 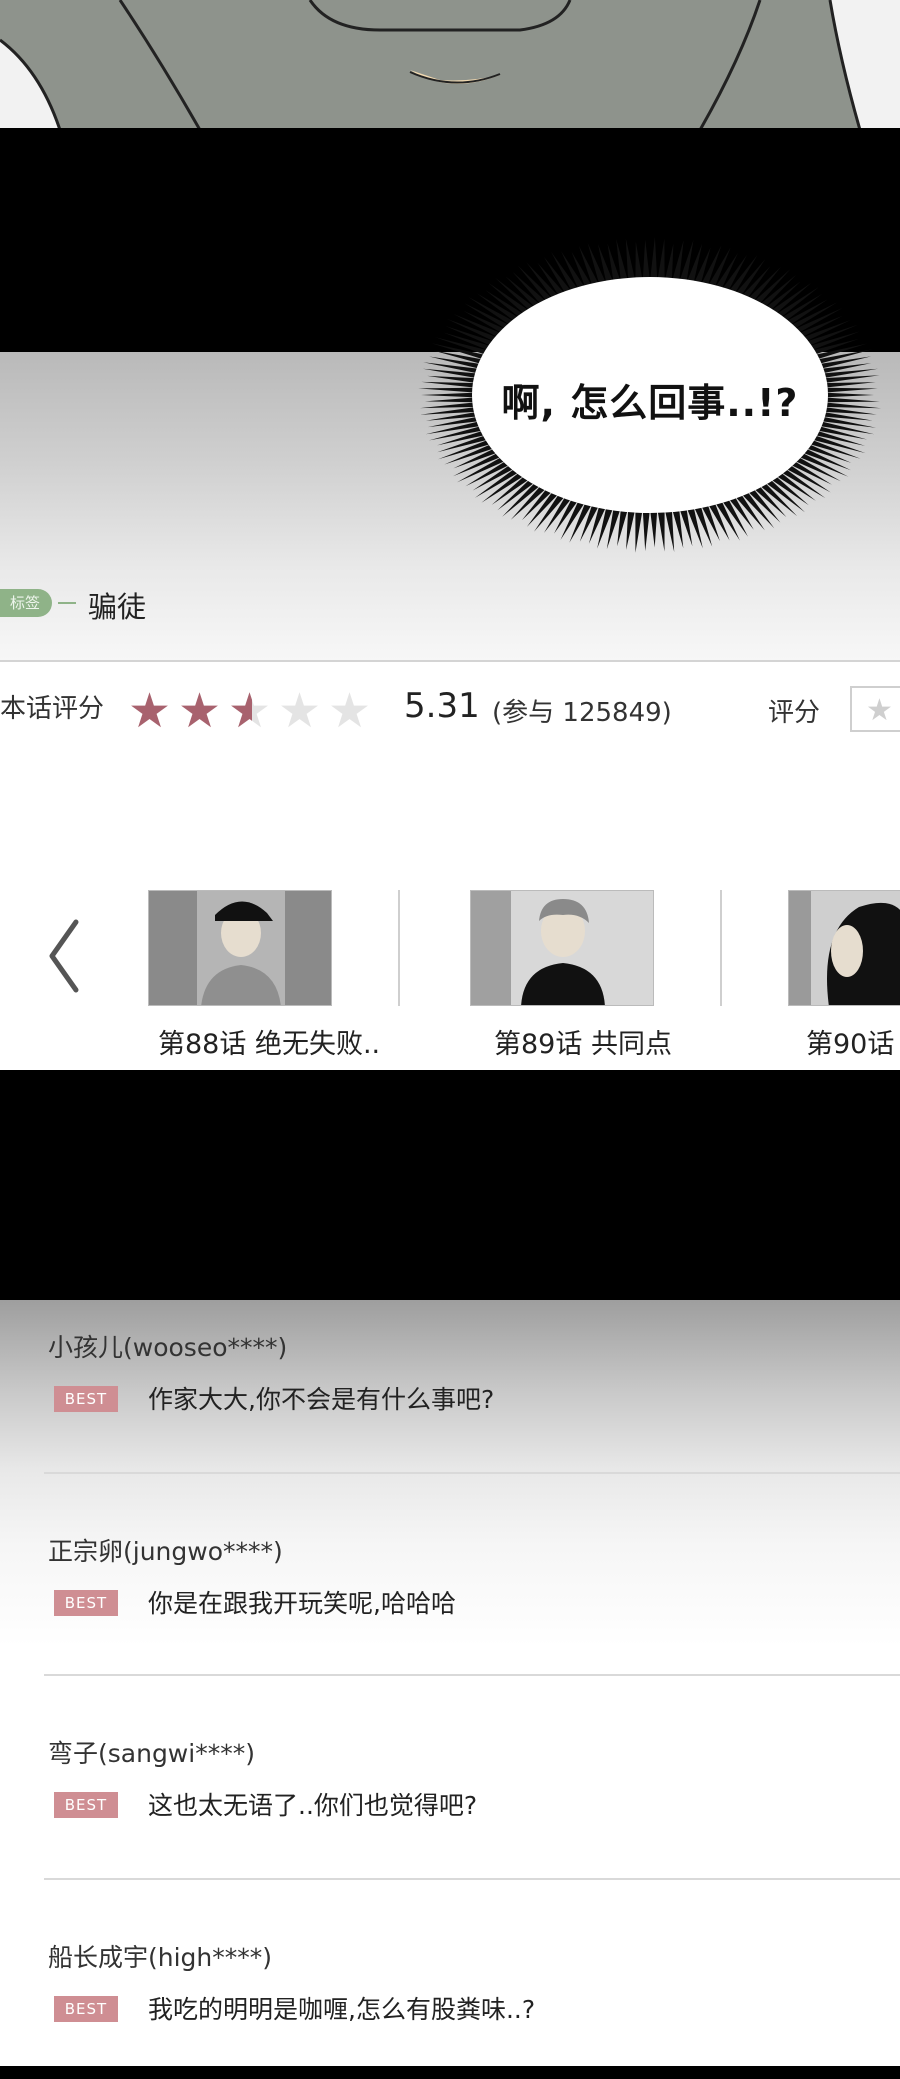 What do you see at coordinates (168, 1347) in the screenshot?
I see `comment-username: 小孩儿(wooseo****)` at bounding box center [168, 1347].